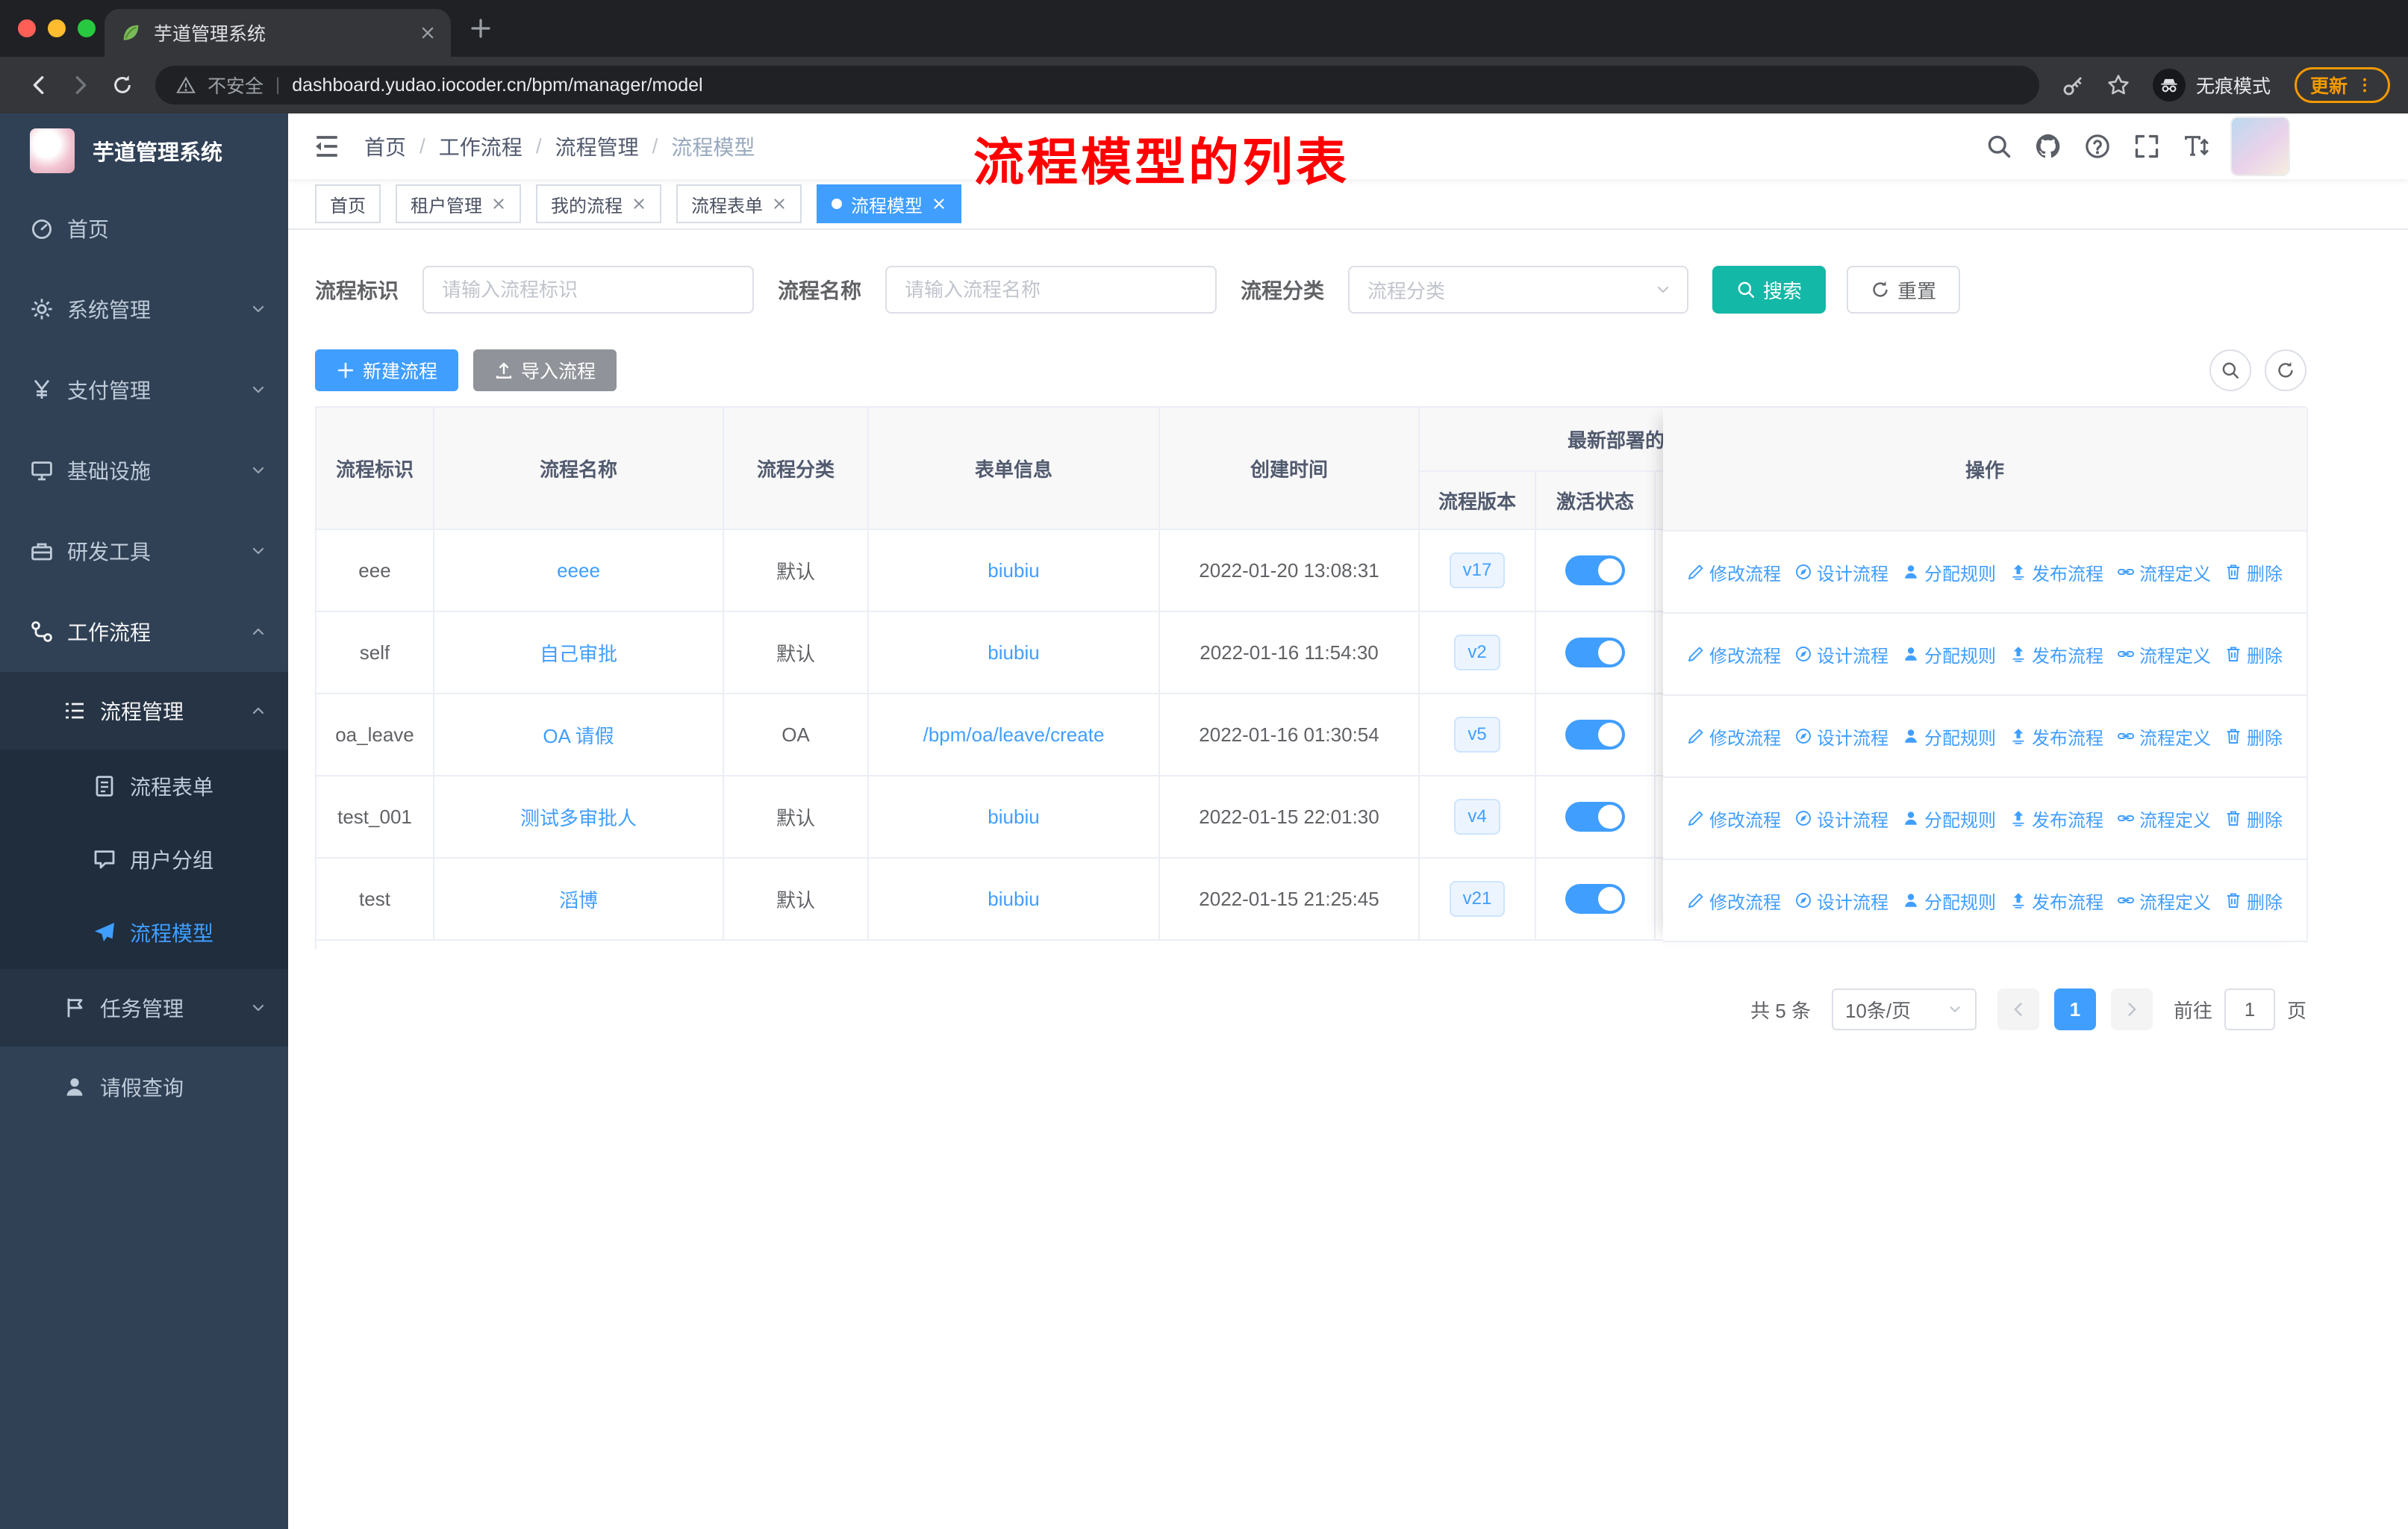 This screenshot has height=1529, width=2408. I want to click on process-name-link: 测试多审批人, so click(578, 818).